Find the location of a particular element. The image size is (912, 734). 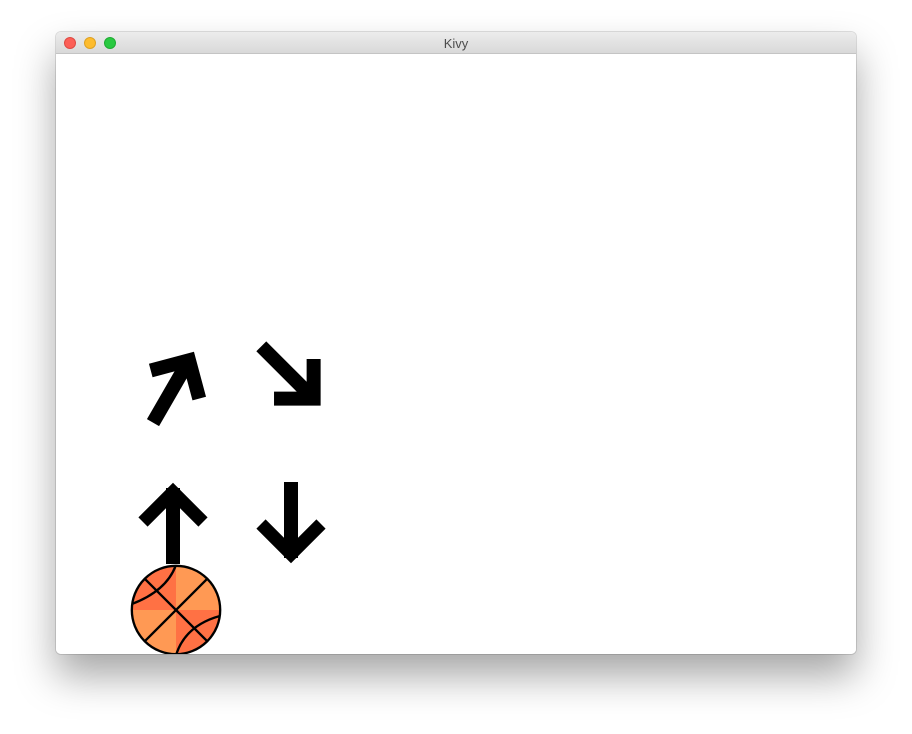

window-title: Kivy is located at coordinates (456, 43).